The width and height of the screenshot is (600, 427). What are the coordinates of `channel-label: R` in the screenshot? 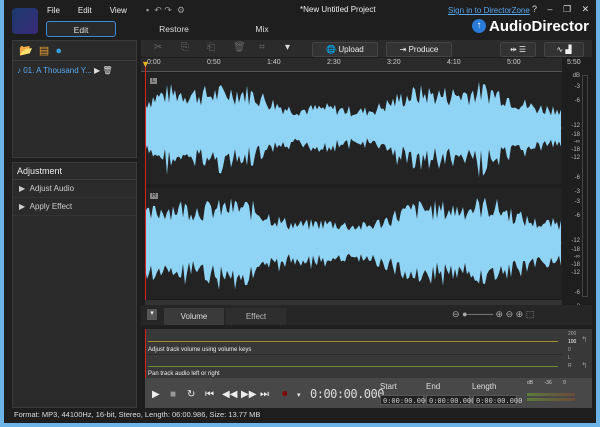 It's located at (154, 196).